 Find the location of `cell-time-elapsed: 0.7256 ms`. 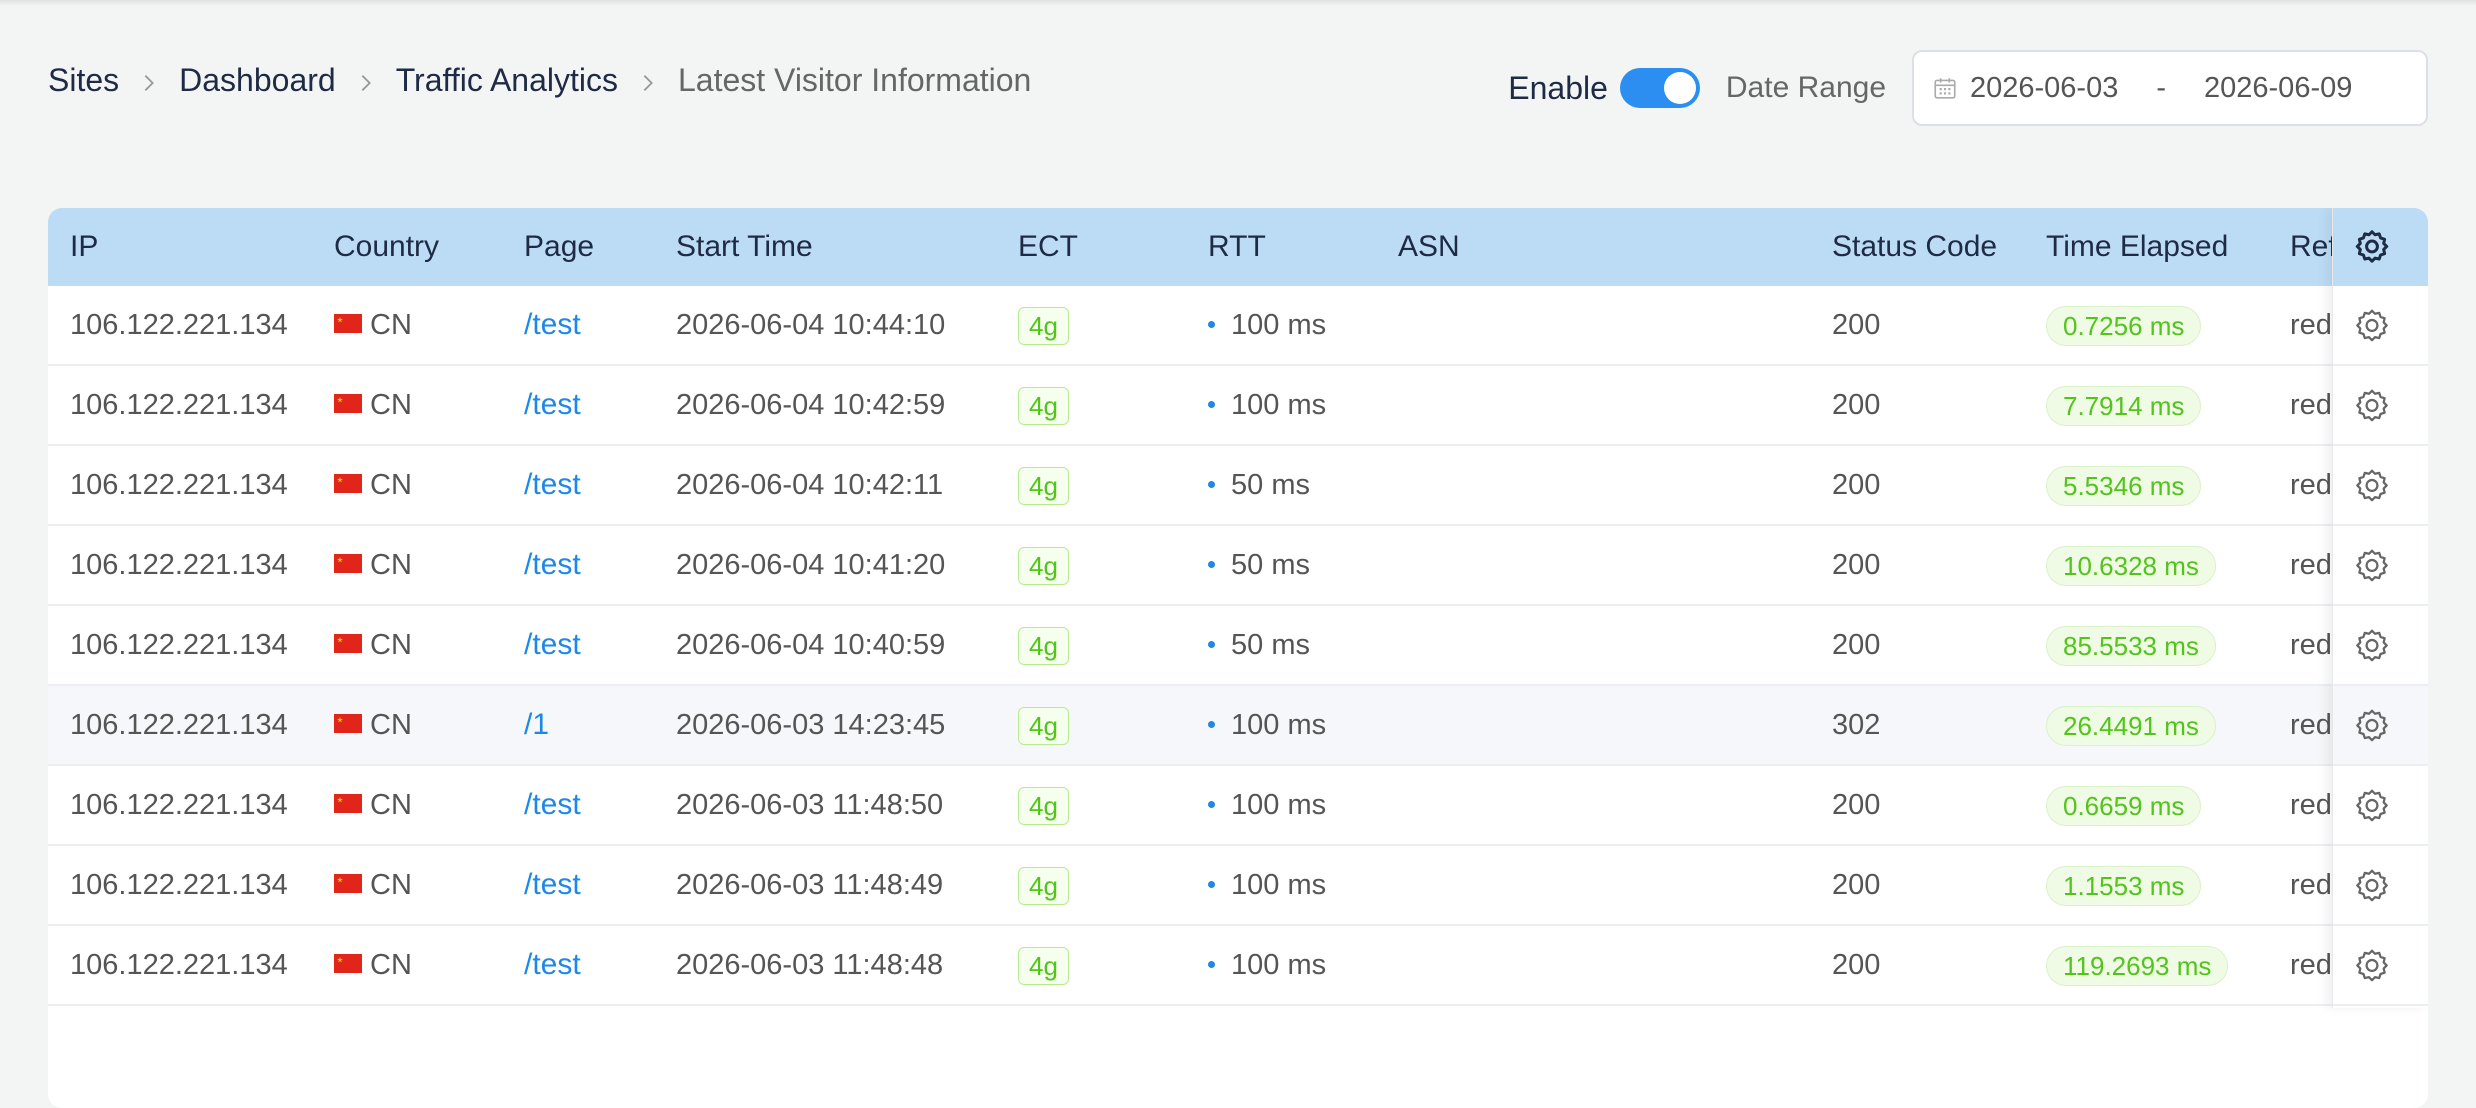

cell-time-elapsed: 0.7256 ms is located at coordinates (2166, 325).